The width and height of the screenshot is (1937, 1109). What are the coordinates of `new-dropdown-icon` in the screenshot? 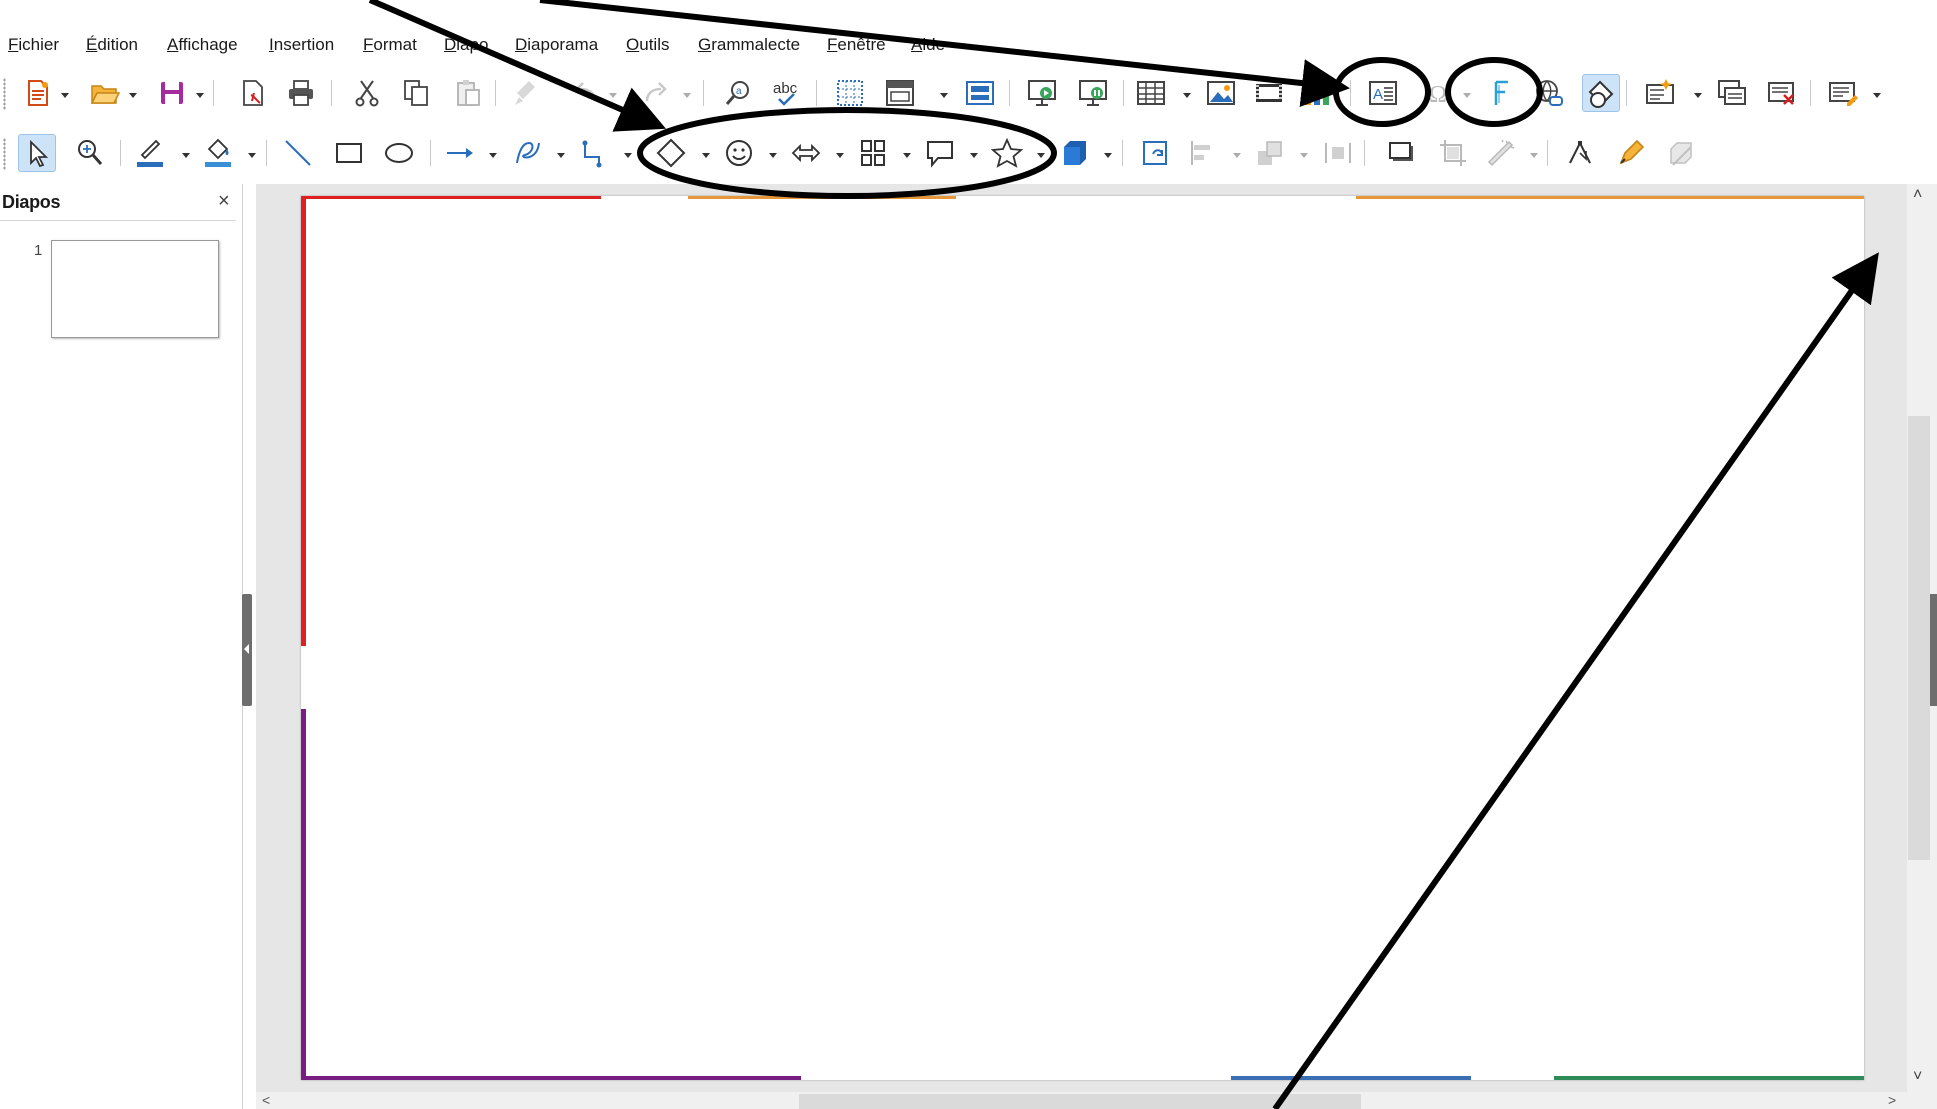 It's located at (65, 93).